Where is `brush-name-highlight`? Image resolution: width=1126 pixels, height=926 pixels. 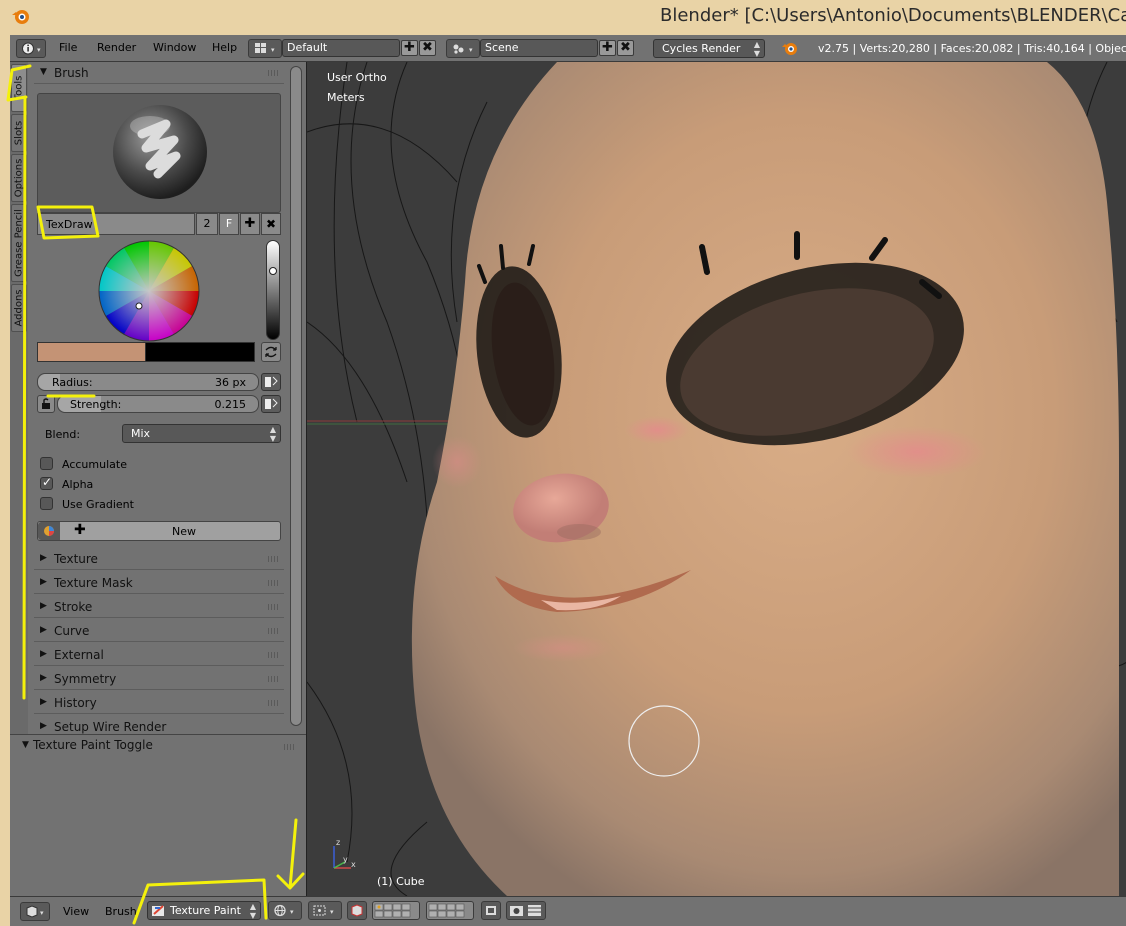 brush-name-highlight is located at coordinates (68, 222).